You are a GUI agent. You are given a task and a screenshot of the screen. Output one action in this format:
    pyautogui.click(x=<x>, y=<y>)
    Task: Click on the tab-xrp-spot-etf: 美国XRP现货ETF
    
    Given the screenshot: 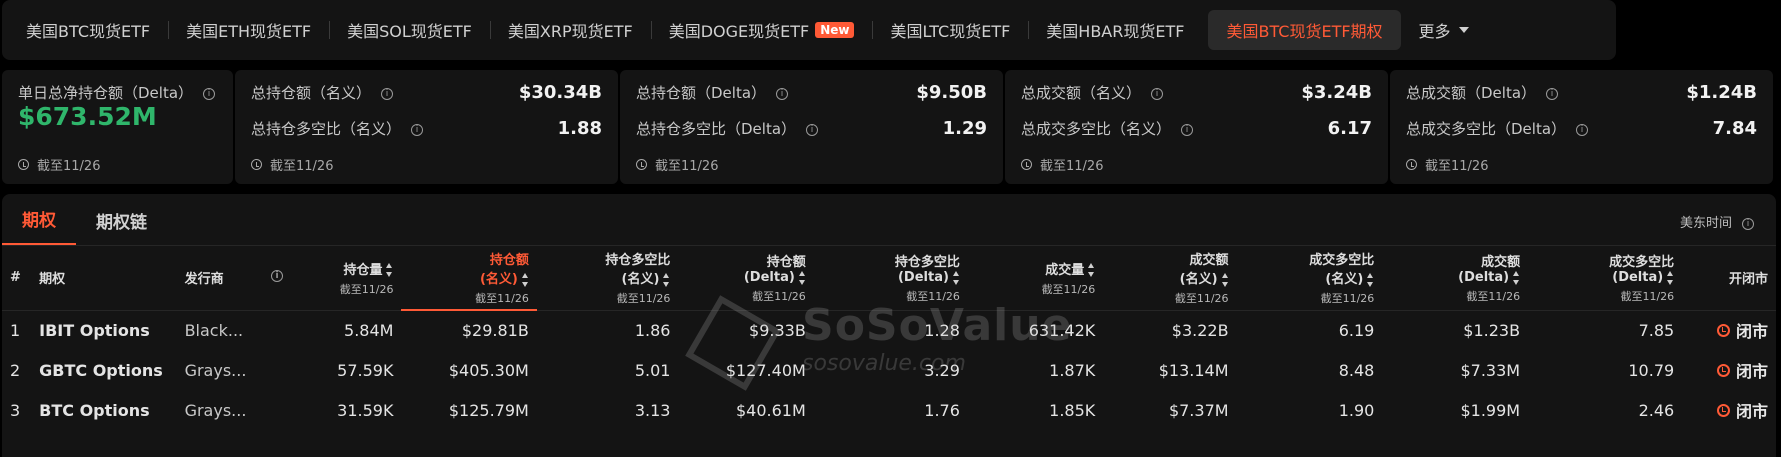 What is the action you would take?
    pyautogui.click(x=570, y=30)
    